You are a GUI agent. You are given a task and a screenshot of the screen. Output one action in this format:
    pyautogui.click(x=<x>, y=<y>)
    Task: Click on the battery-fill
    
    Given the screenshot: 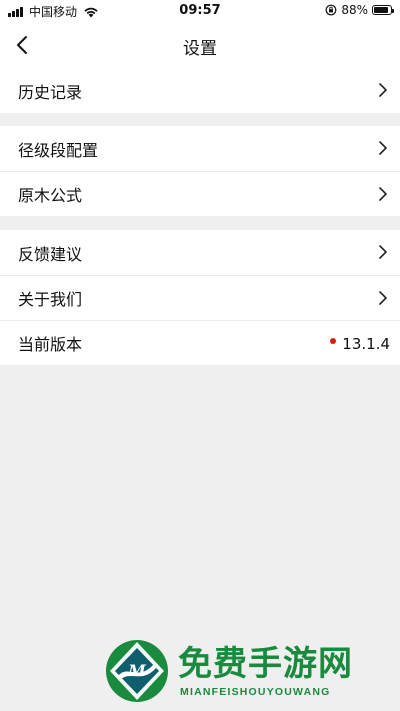 What is the action you would take?
    pyautogui.click(x=381, y=10)
    